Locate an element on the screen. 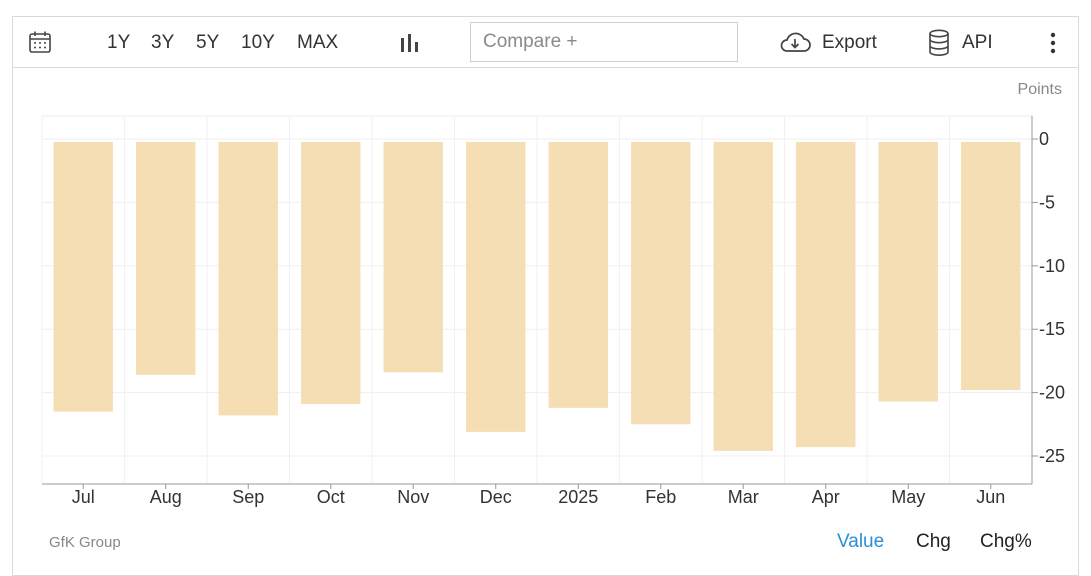 This screenshot has height=576, width=1091. x-tick-label: Jul is located at coordinates (83, 497).